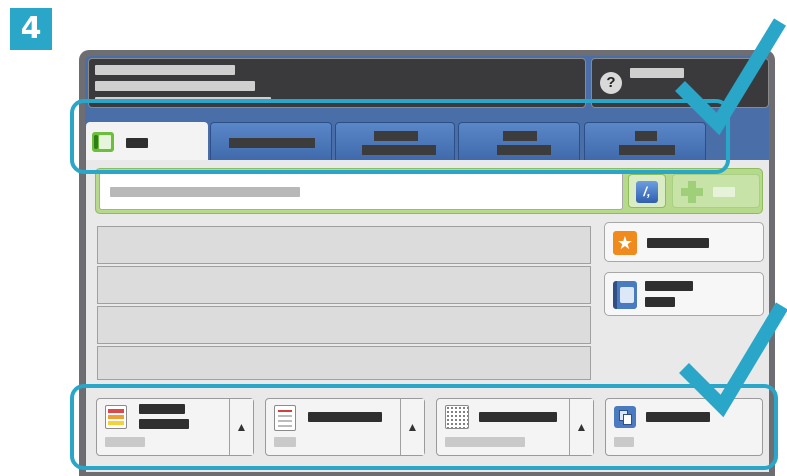 The height and width of the screenshot is (476, 787). Describe the element at coordinates (678, 243) in the screenshot. I see `favorites-label` at that location.